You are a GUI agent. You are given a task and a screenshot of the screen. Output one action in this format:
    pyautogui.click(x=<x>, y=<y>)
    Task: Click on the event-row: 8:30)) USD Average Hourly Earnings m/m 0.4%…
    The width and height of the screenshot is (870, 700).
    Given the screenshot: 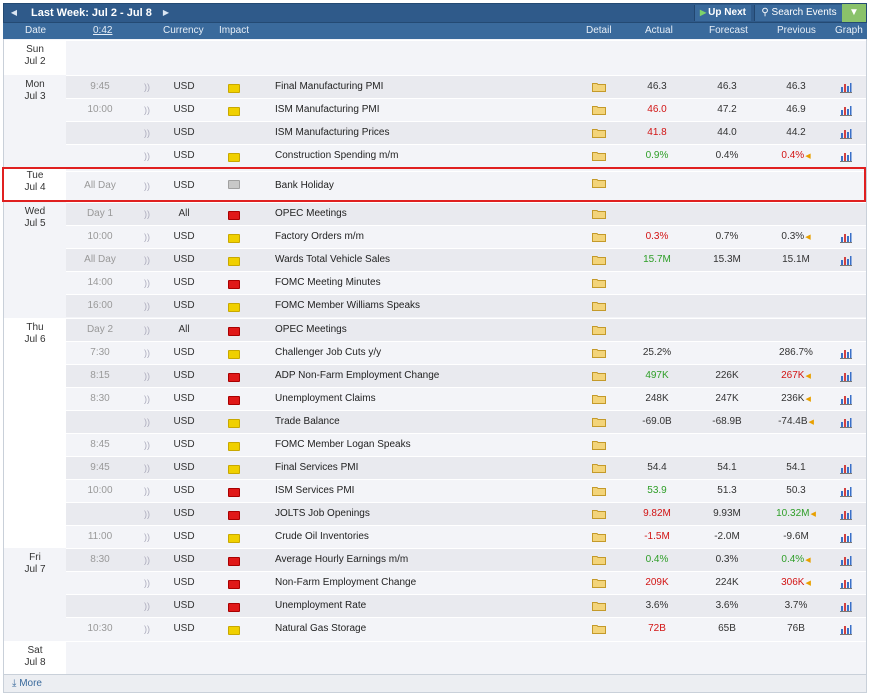 What is the action you would take?
    pyautogui.click(x=466, y=559)
    